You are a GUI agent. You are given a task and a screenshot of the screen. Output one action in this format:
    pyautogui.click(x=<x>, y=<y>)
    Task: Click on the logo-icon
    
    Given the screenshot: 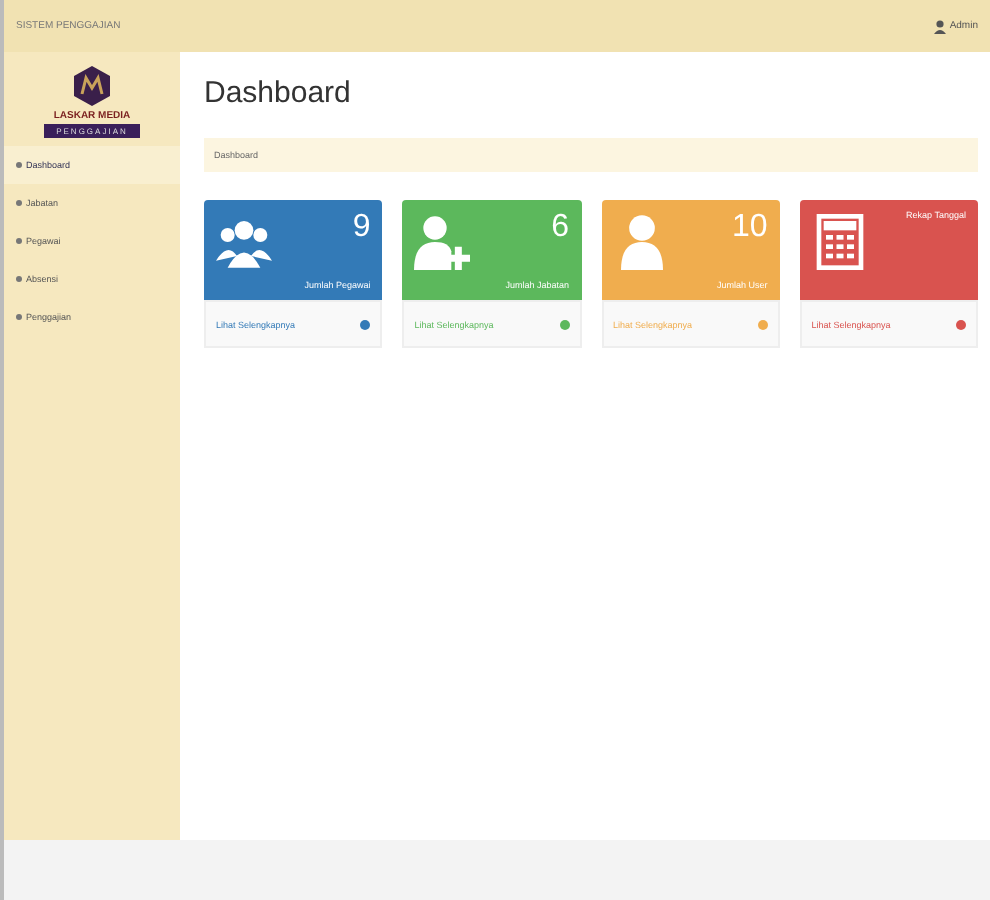 What is the action you would take?
    pyautogui.click(x=92, y=86)
    